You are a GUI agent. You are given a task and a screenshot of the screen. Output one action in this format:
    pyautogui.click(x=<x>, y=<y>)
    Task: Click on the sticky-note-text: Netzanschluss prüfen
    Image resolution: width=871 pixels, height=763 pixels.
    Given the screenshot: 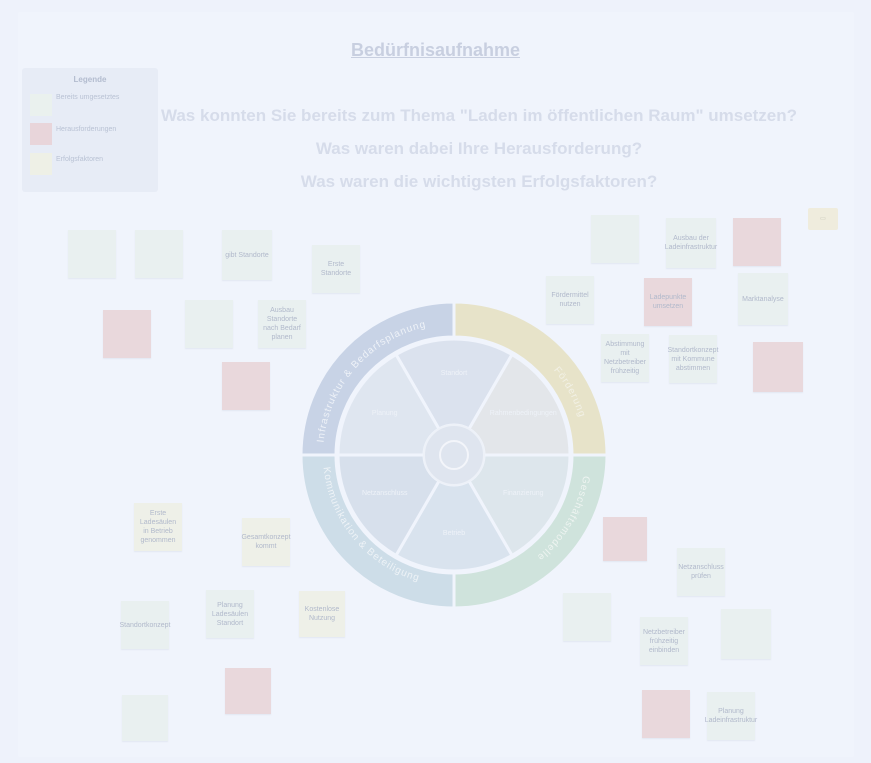 What is the action you would take?
    pyautogui.click(x=701, y=572)
    